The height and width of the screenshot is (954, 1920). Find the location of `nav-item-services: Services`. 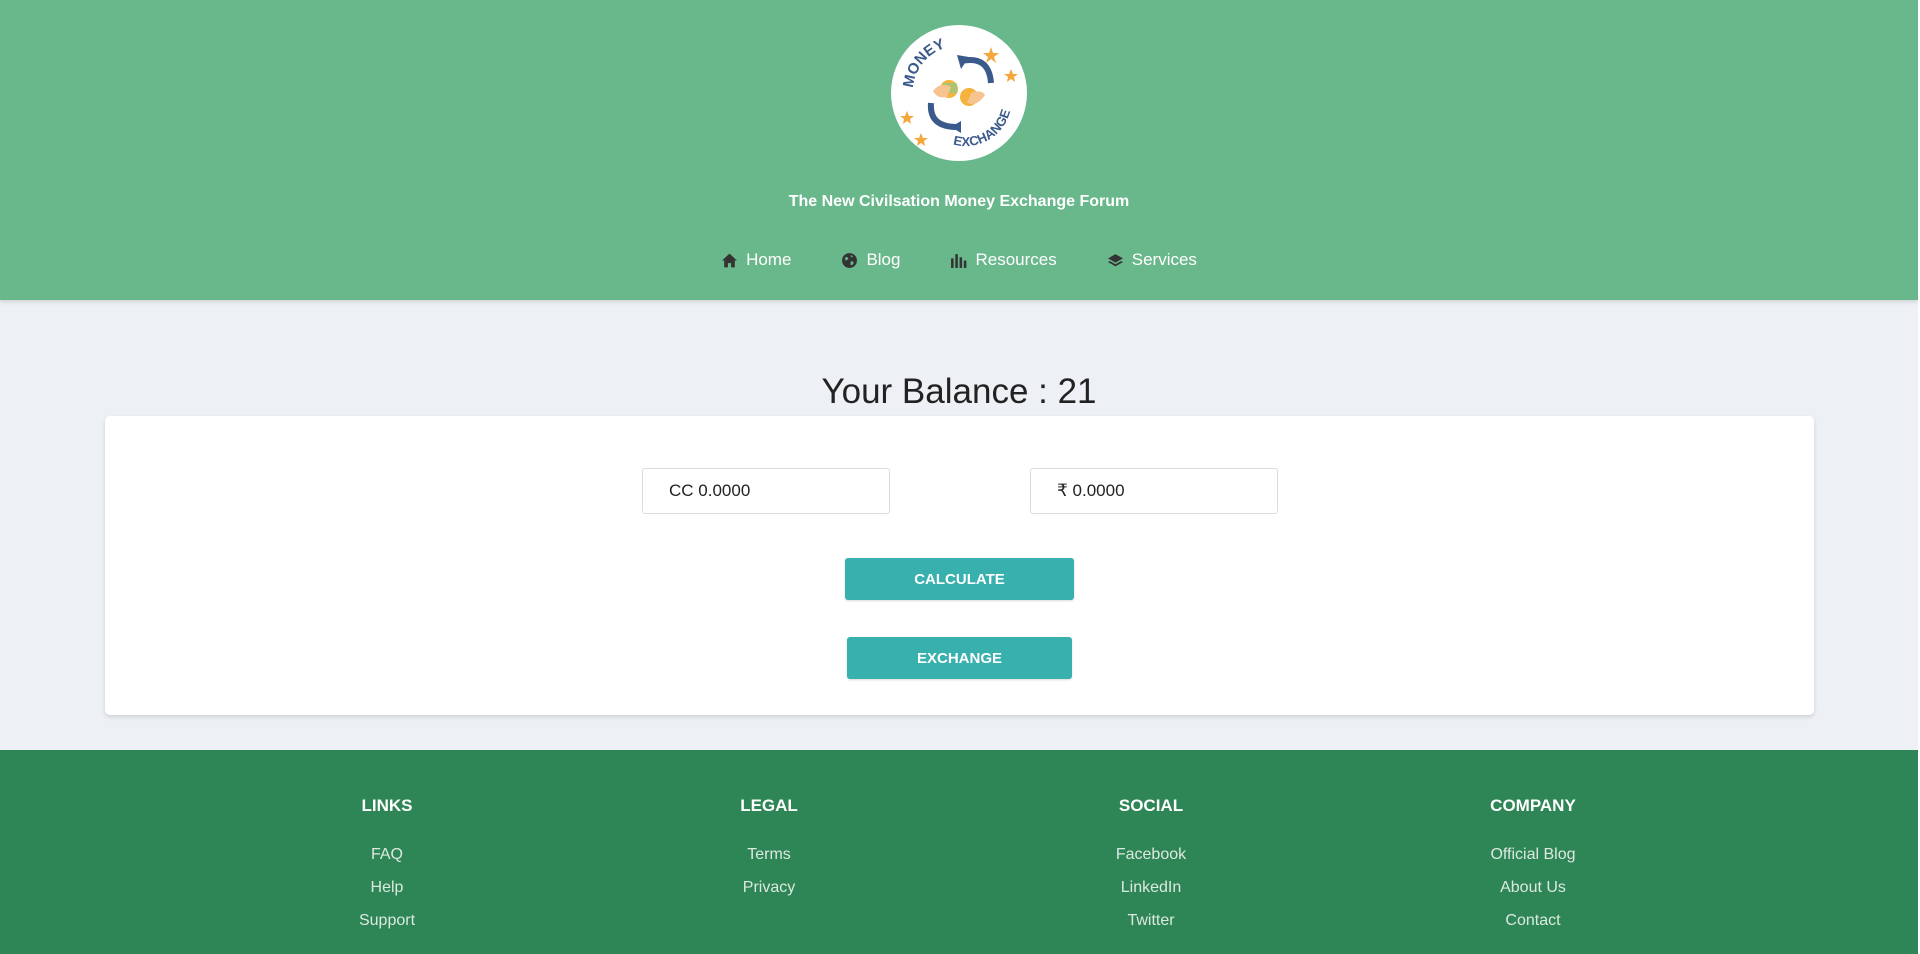

nav-item-services: Services is located at coordinates (1152, 260).